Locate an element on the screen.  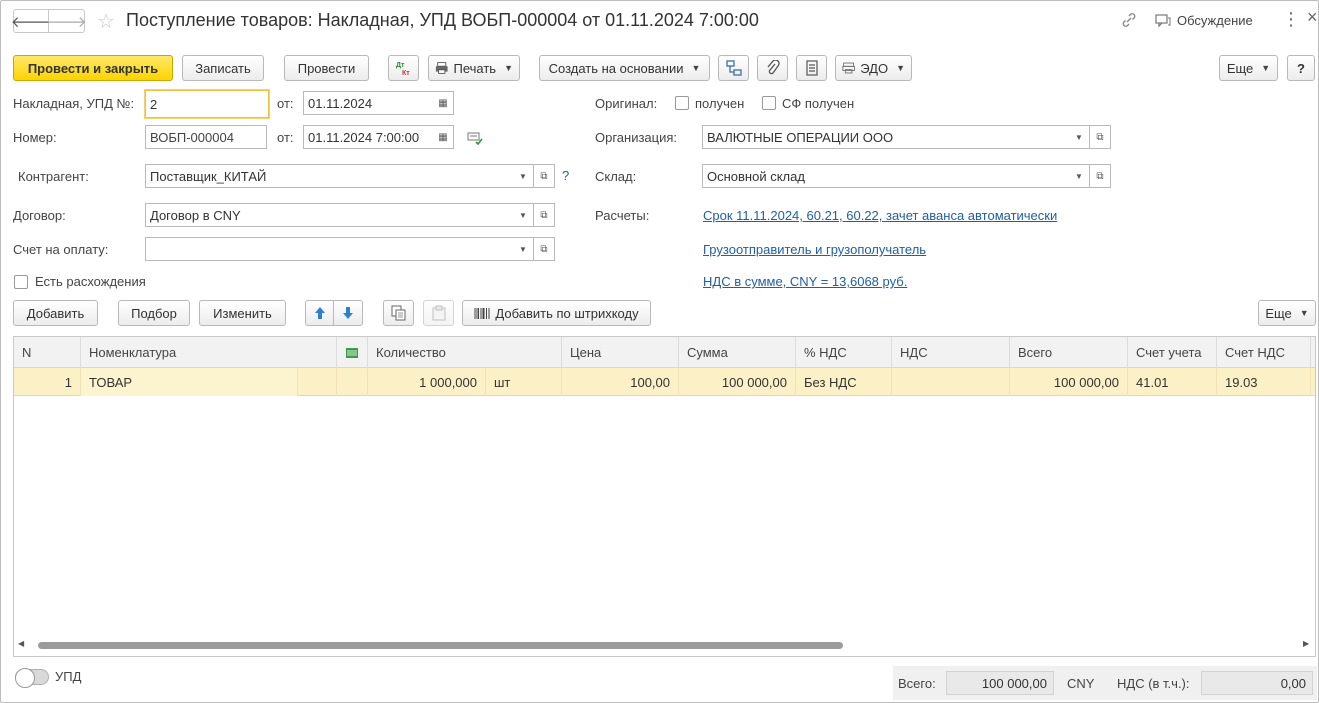
cell-sum: 100 000,00 is located at coordinates (737, 382).